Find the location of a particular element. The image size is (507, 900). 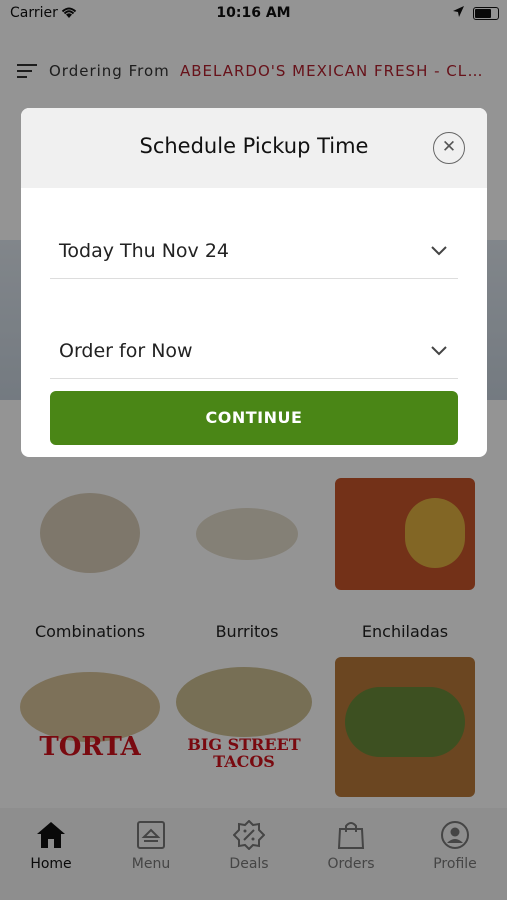

pickup-time-dropdown: Order for Now is located at coordinates (254, 352).